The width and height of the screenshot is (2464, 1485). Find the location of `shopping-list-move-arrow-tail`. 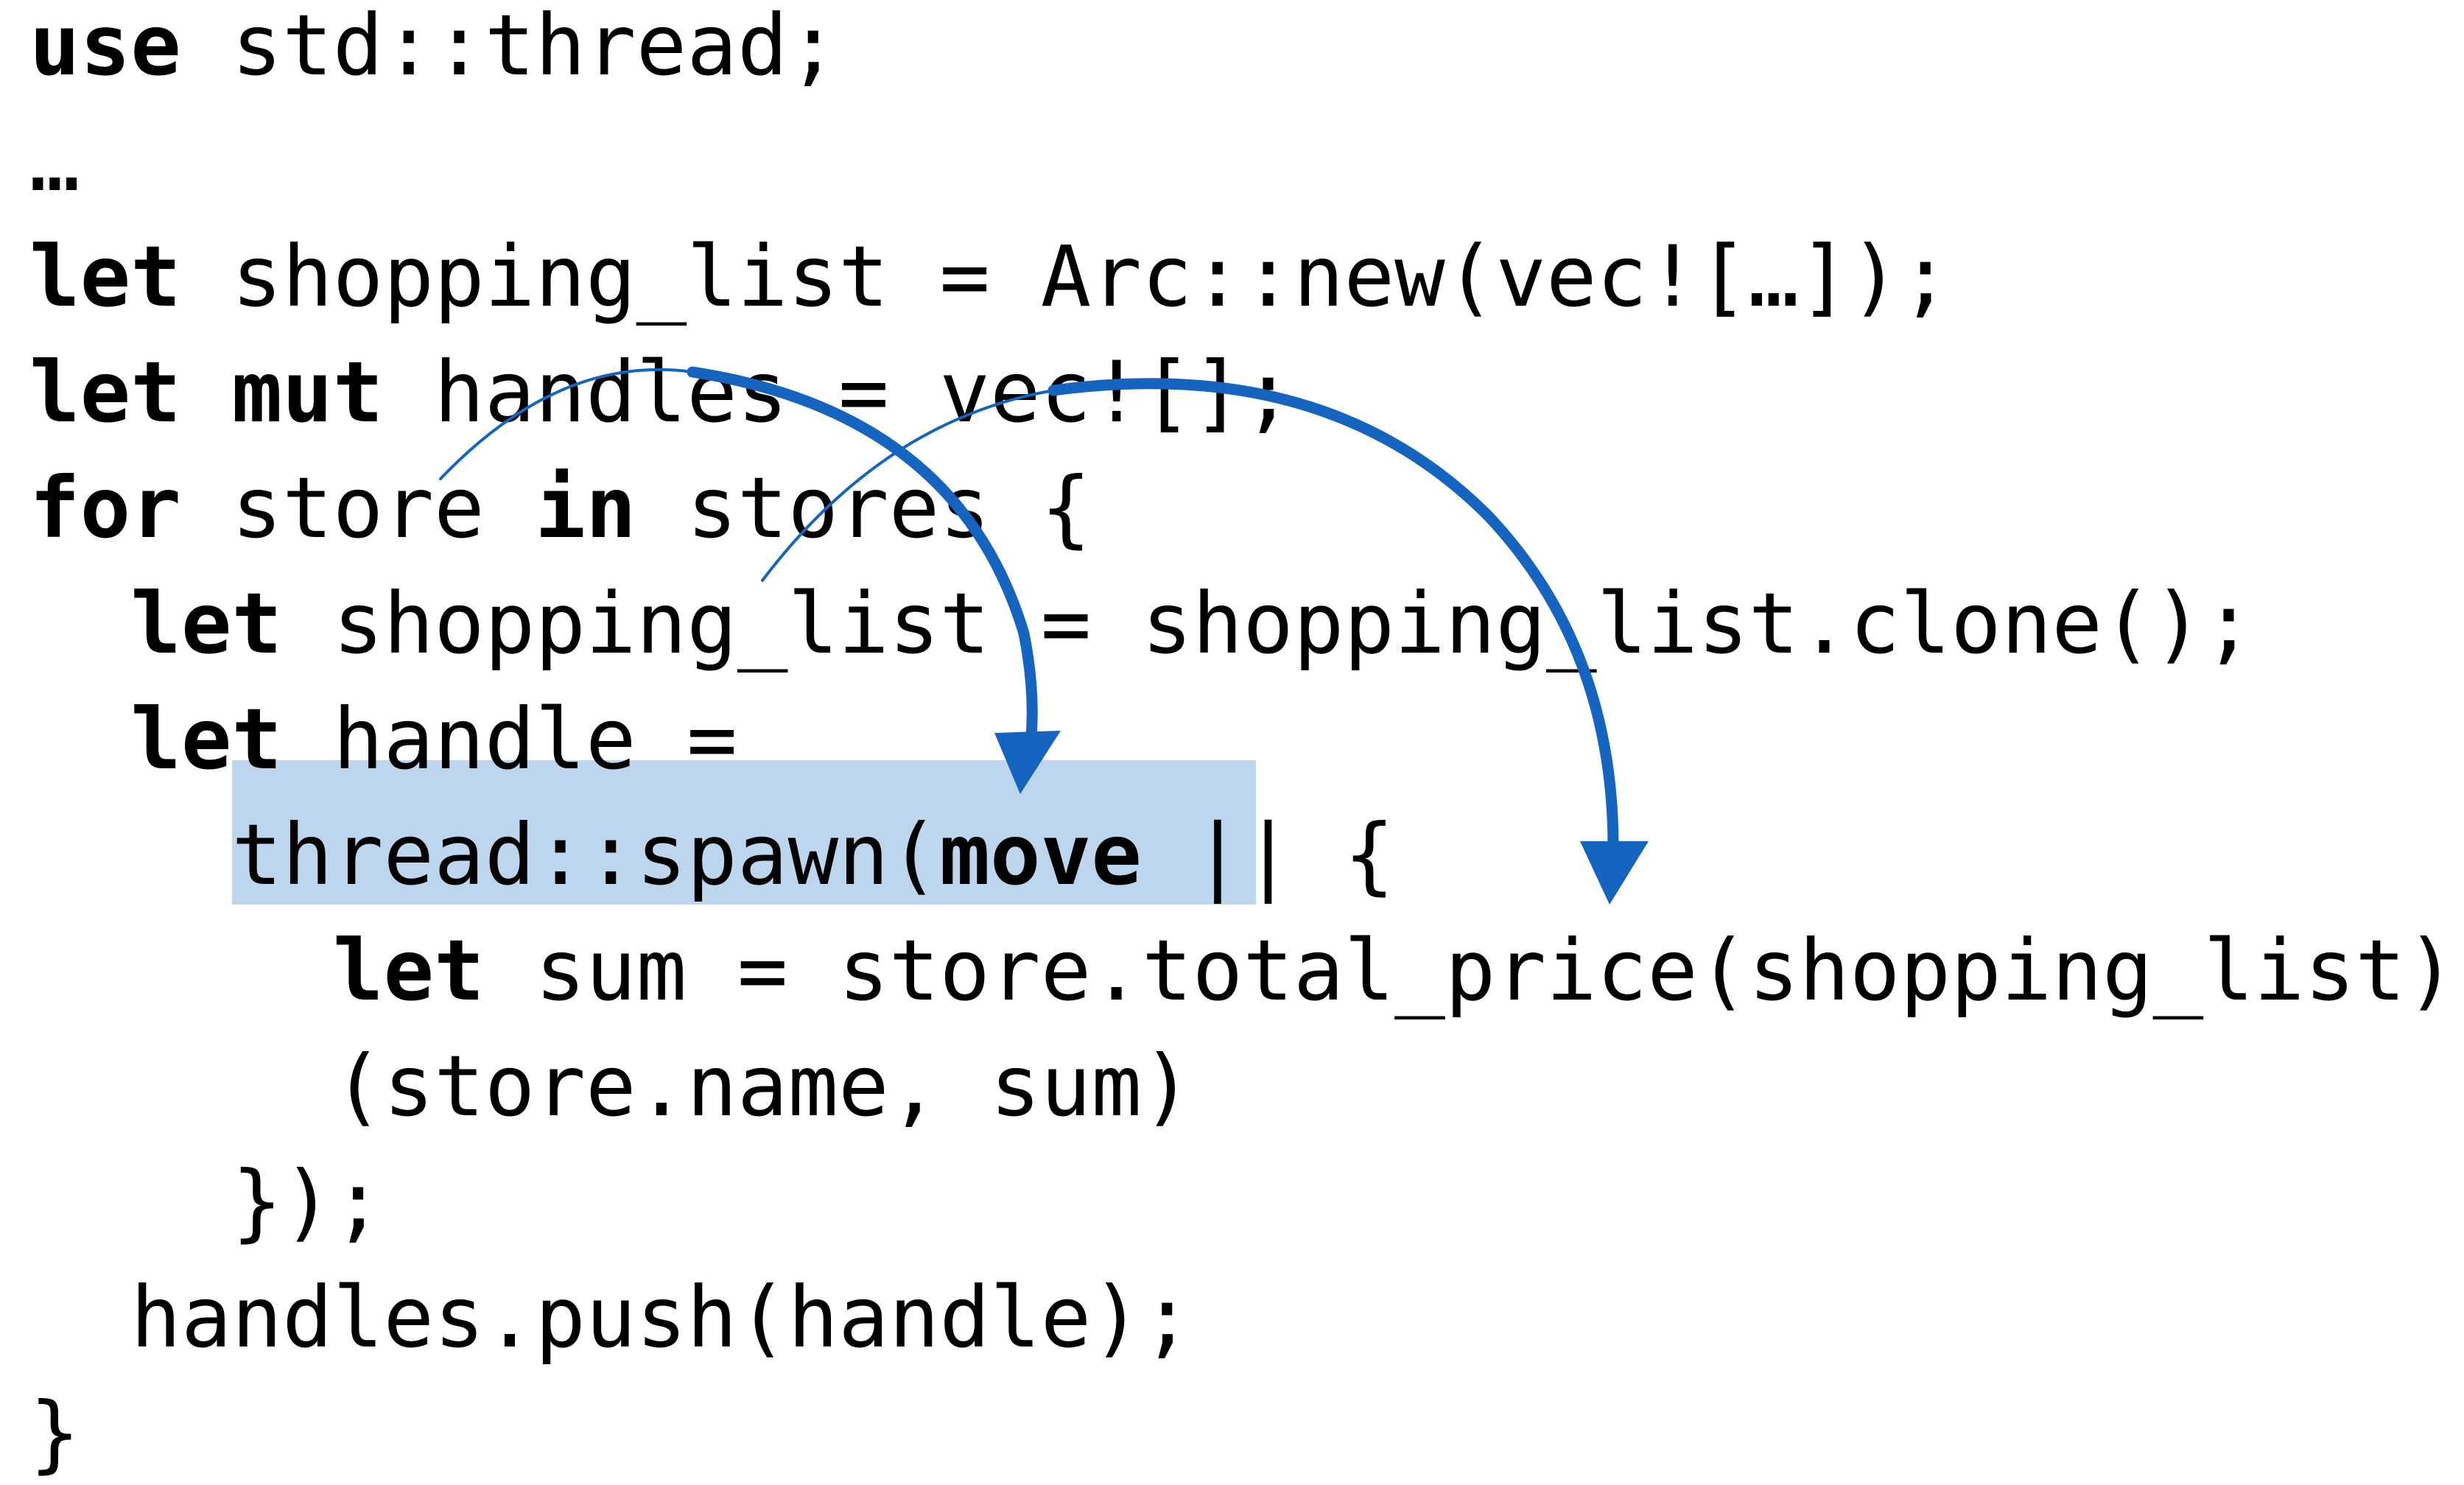

shopping-list-move-arrow-tail is located at coordinates (908, 486).